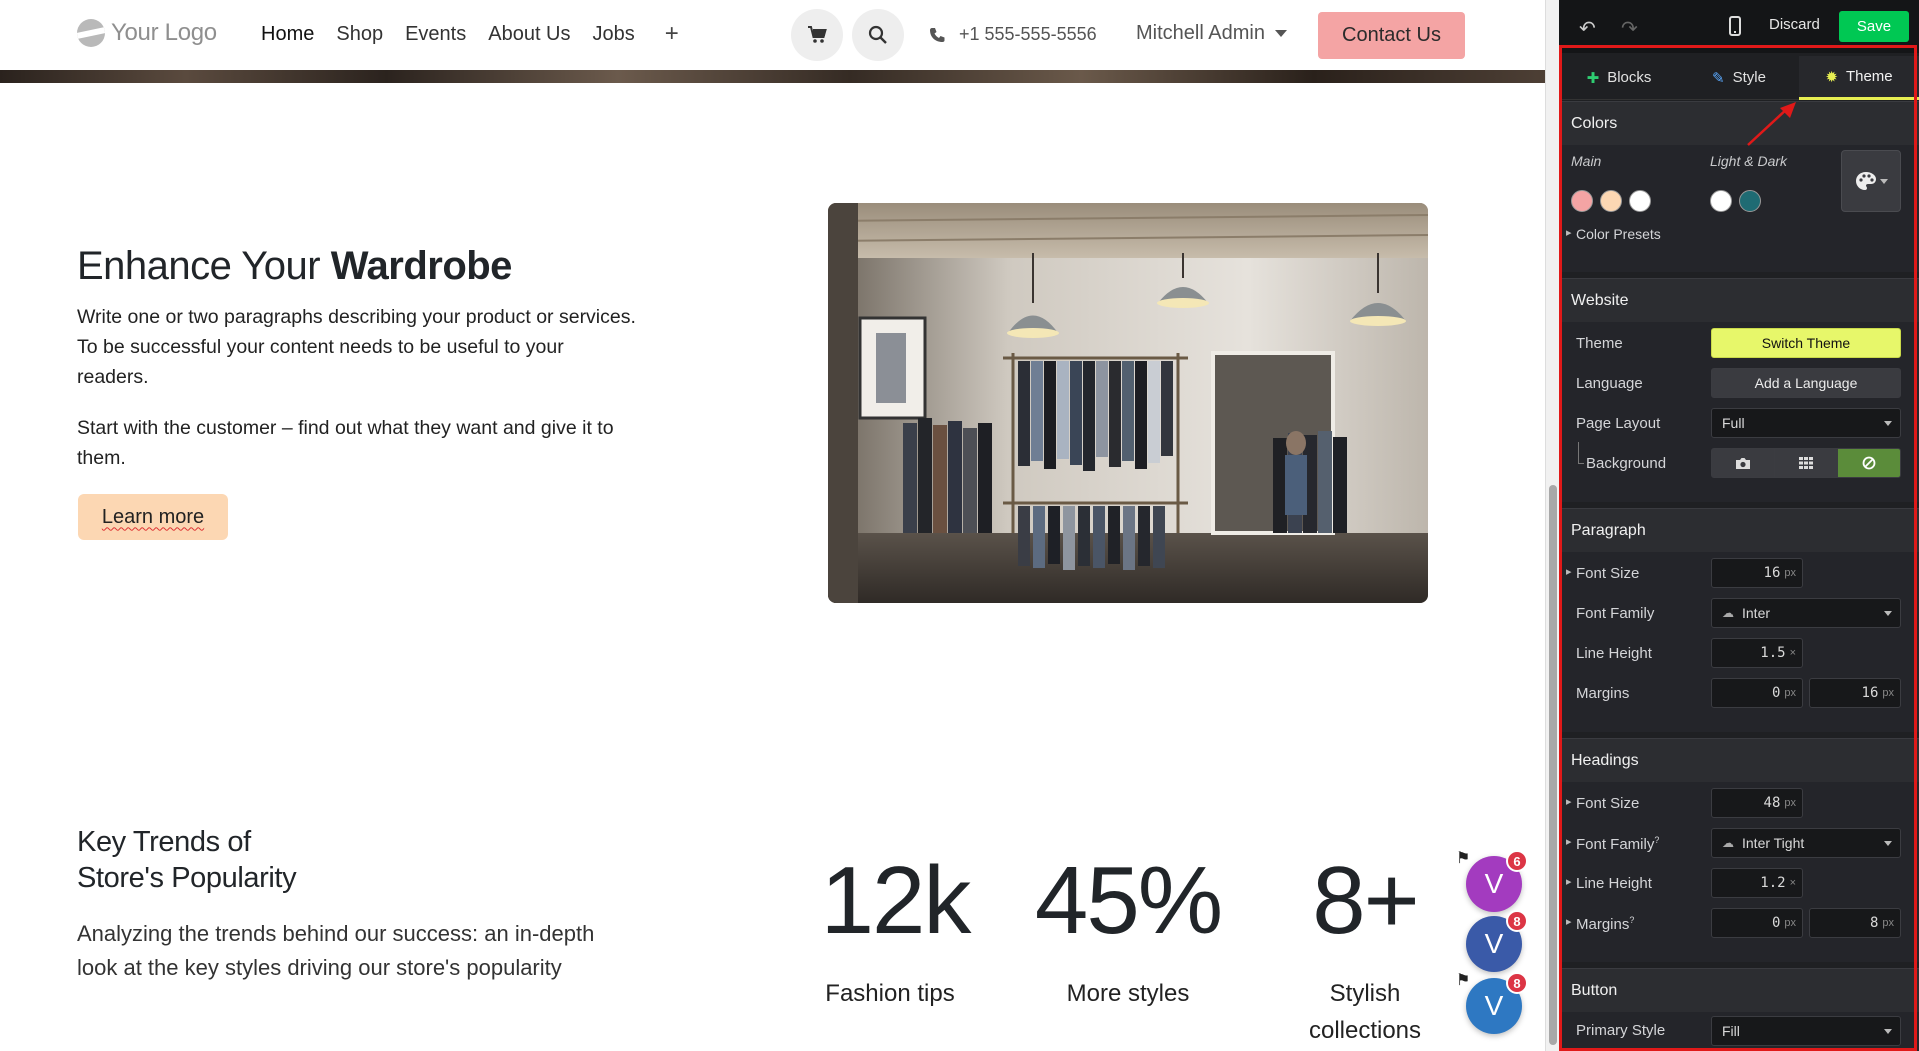 This screenshot has width=1919, height=1051. Describe the element at coordinates (1739, 990) in the screenshot. I see `section-button-heading: Button` at that location.